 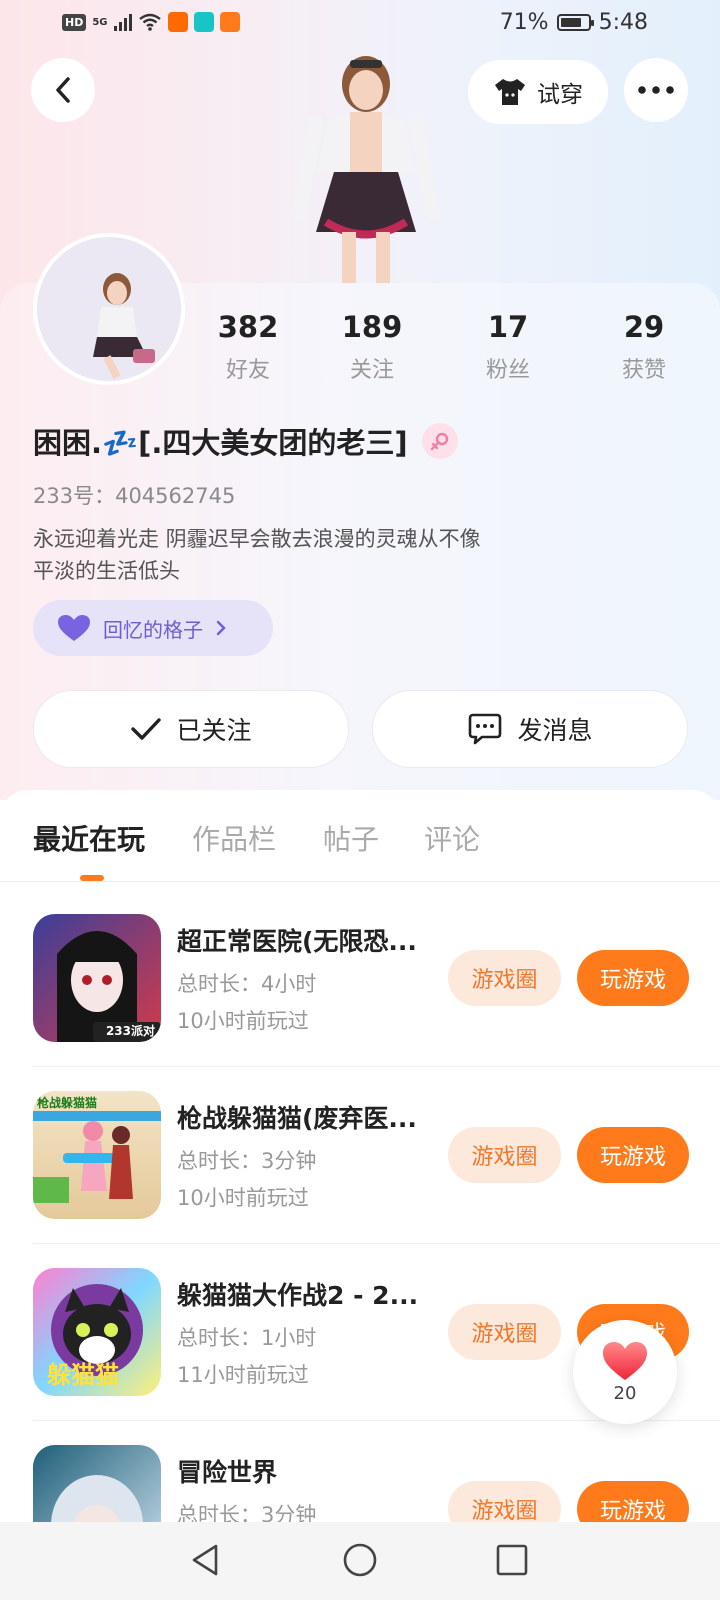 I want to click on stat-label: 获赞, so click(x=643, y=370).